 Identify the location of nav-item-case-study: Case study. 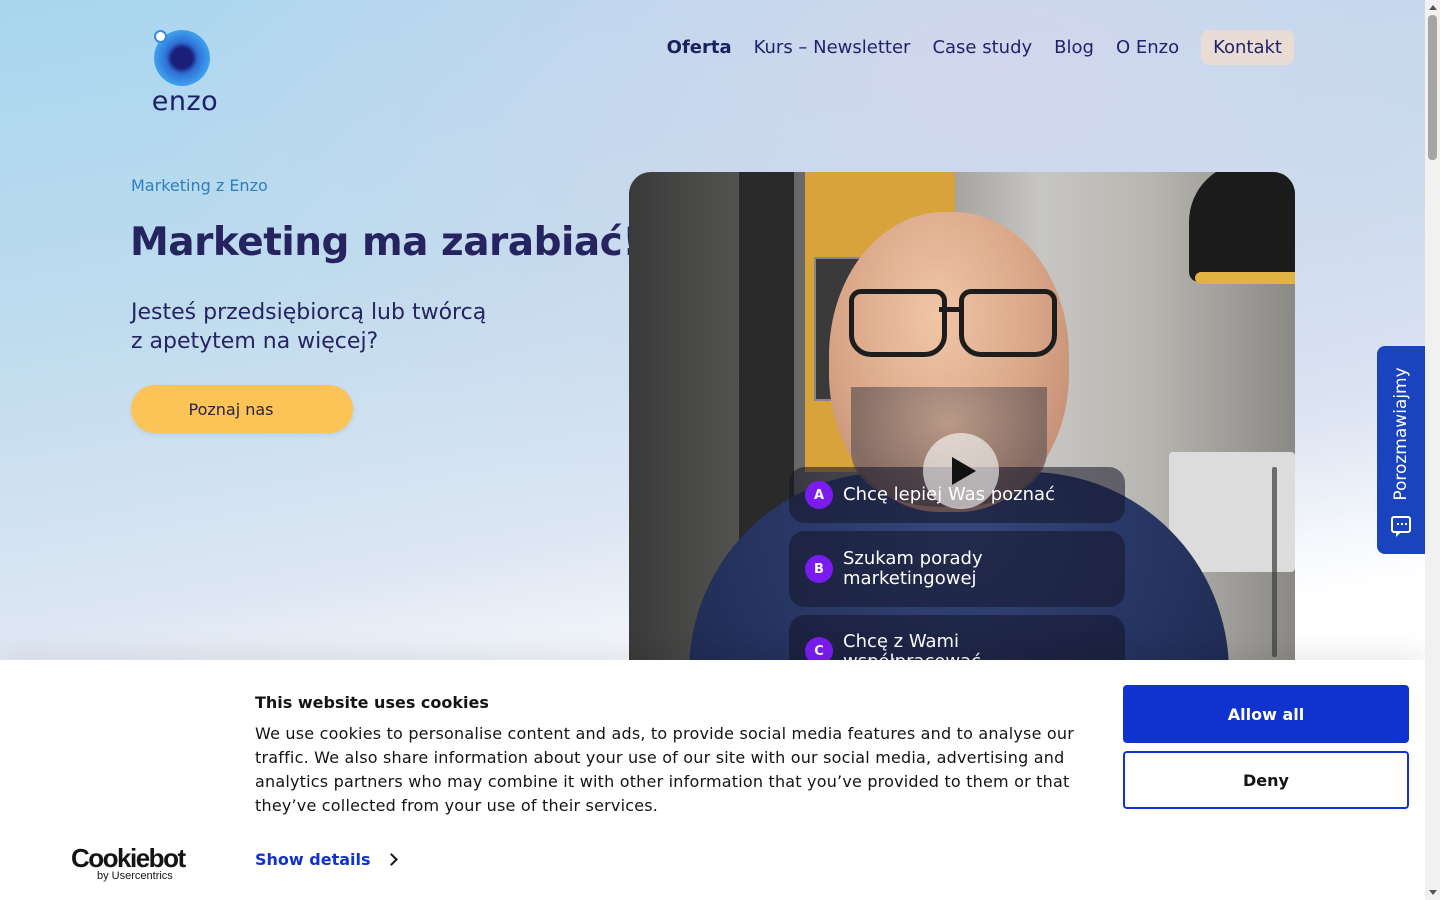
(982, 47).